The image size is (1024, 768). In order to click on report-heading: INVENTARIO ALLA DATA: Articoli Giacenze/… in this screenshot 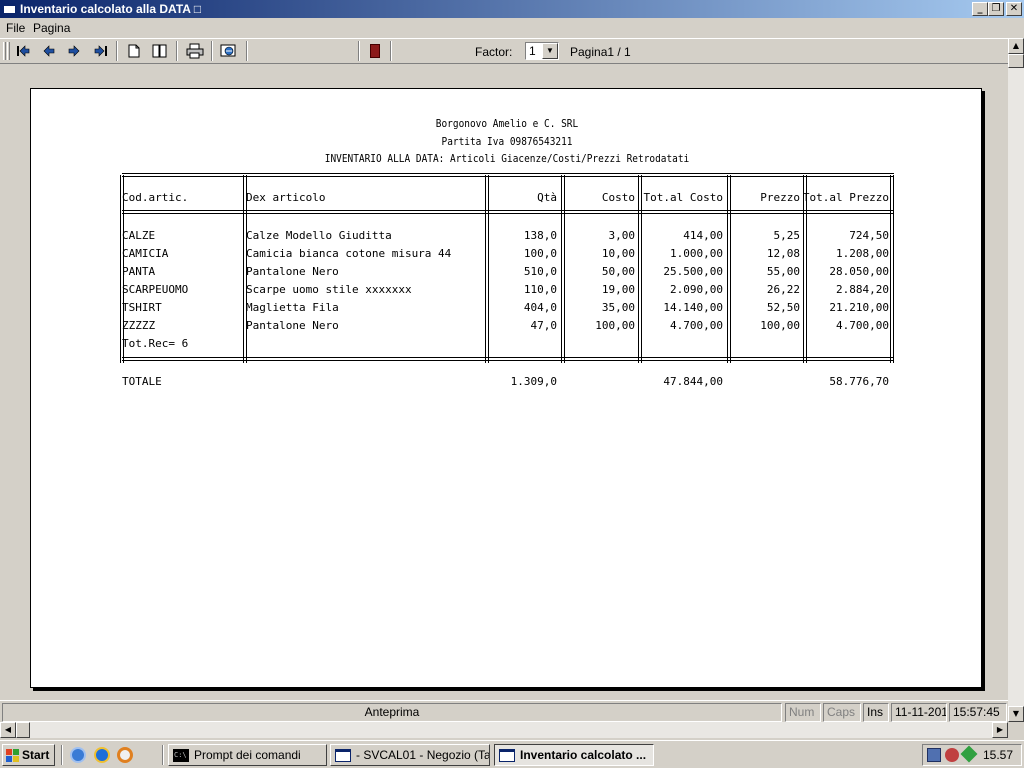, I will do `click(507, 158)`.